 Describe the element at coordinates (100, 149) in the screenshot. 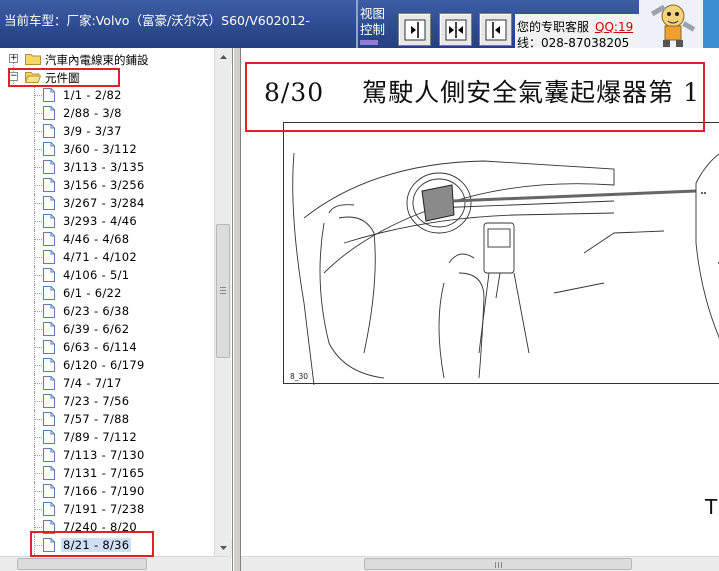

I see `tree-leaf-label: 3/60 - 3/112` at that location.